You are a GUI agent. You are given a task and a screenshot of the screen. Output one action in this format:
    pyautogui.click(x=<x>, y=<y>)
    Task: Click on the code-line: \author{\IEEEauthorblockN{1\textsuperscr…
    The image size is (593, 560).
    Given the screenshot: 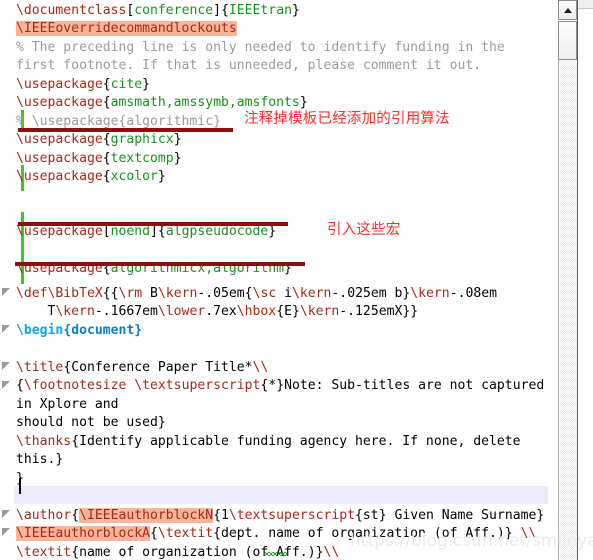 What is the action you would take?
    pyautogui.click(x=280, y=516)
    